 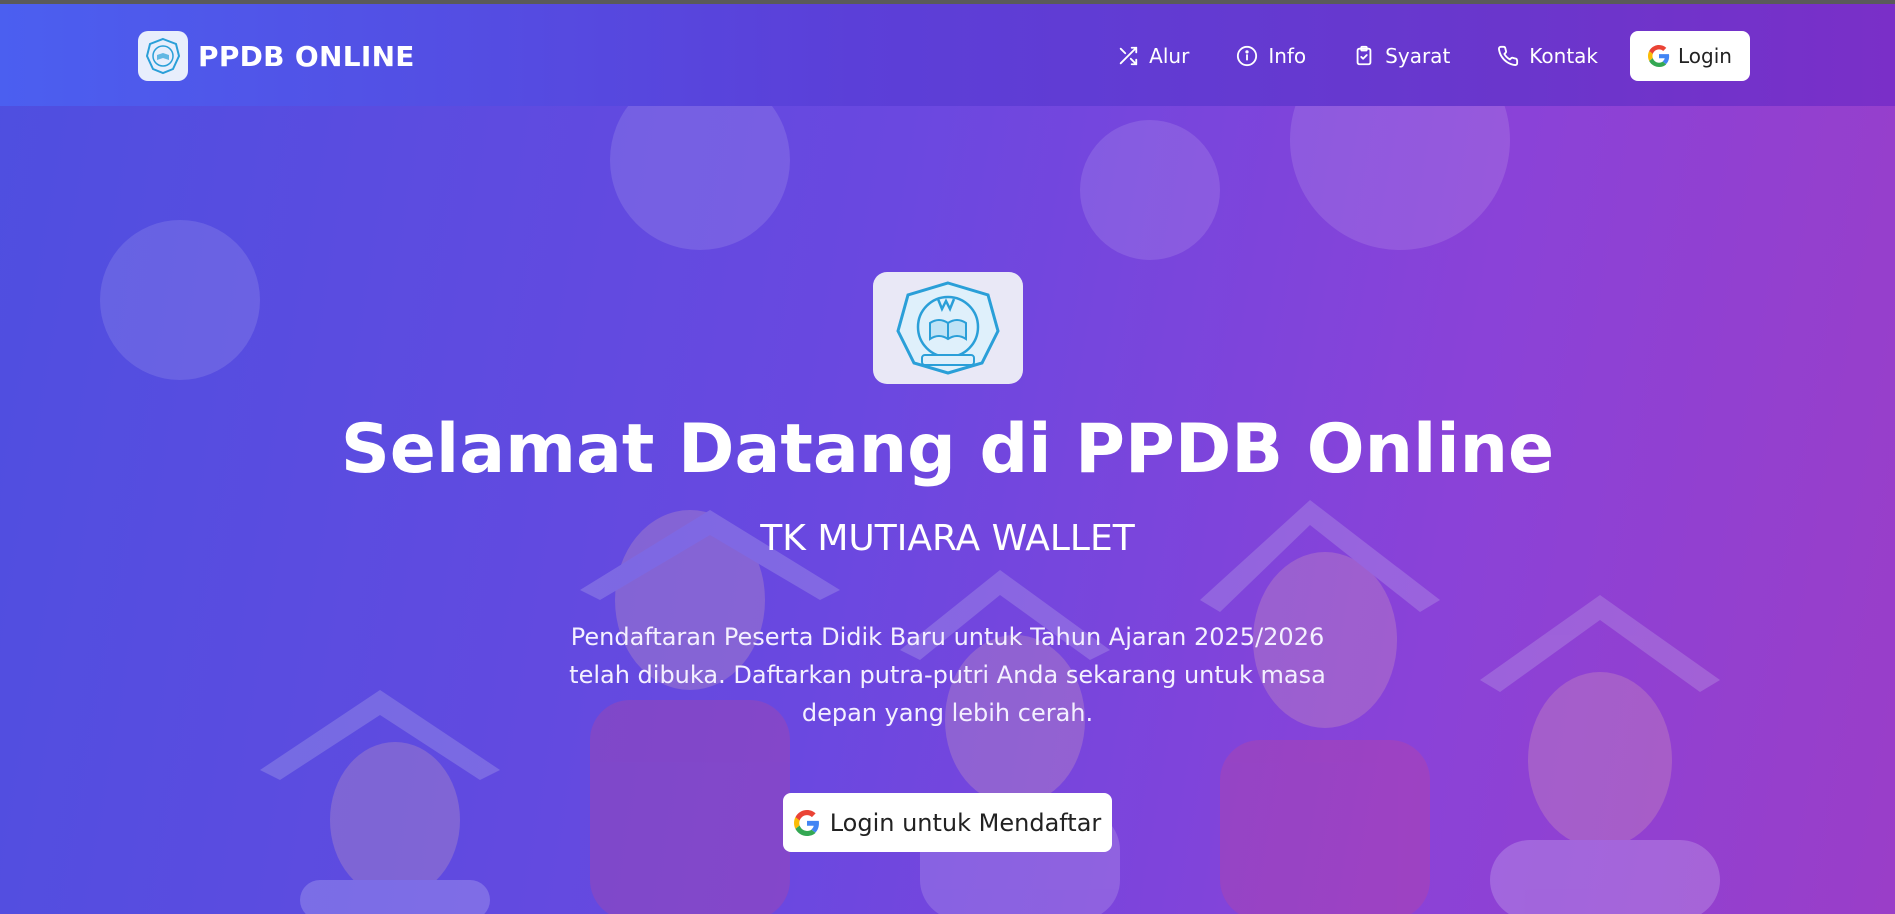 What do you see at coordinates (1247, 56) in the screenshot?
I see `info-circle-icon` at bounding box center [1247, 56].